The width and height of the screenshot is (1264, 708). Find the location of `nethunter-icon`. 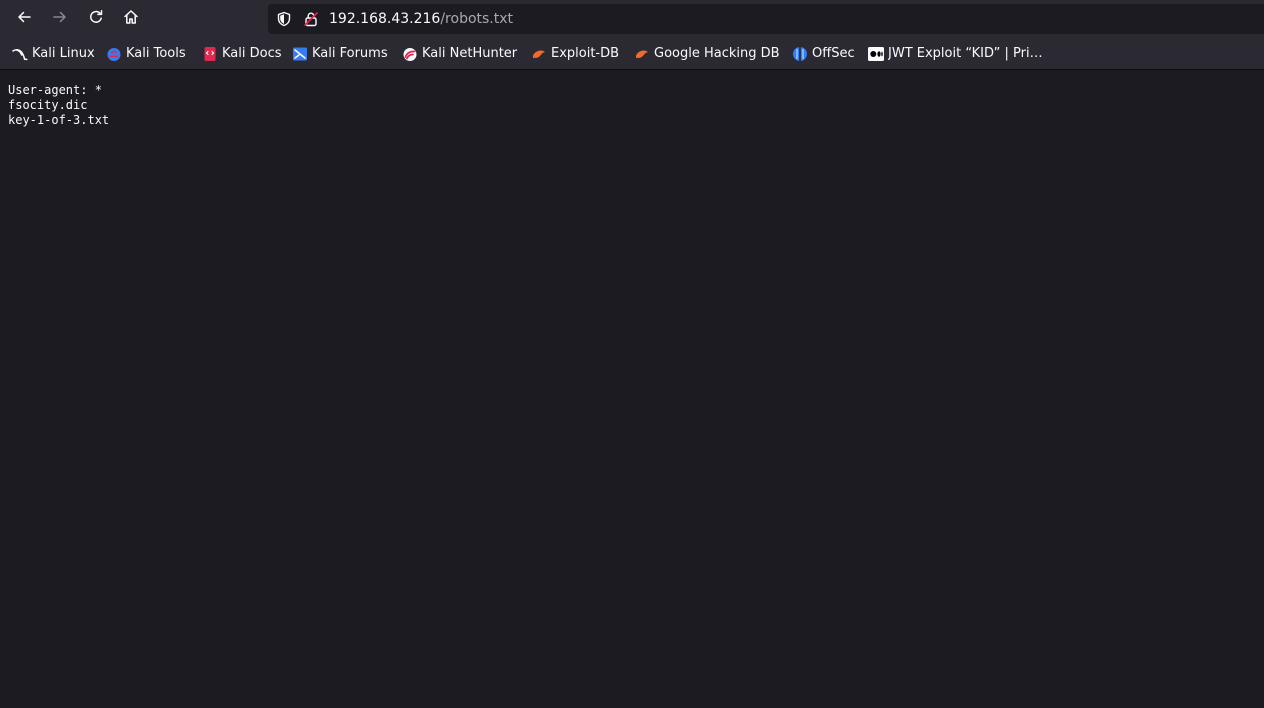

nethunter-icon is located at coordinates (410, 54).